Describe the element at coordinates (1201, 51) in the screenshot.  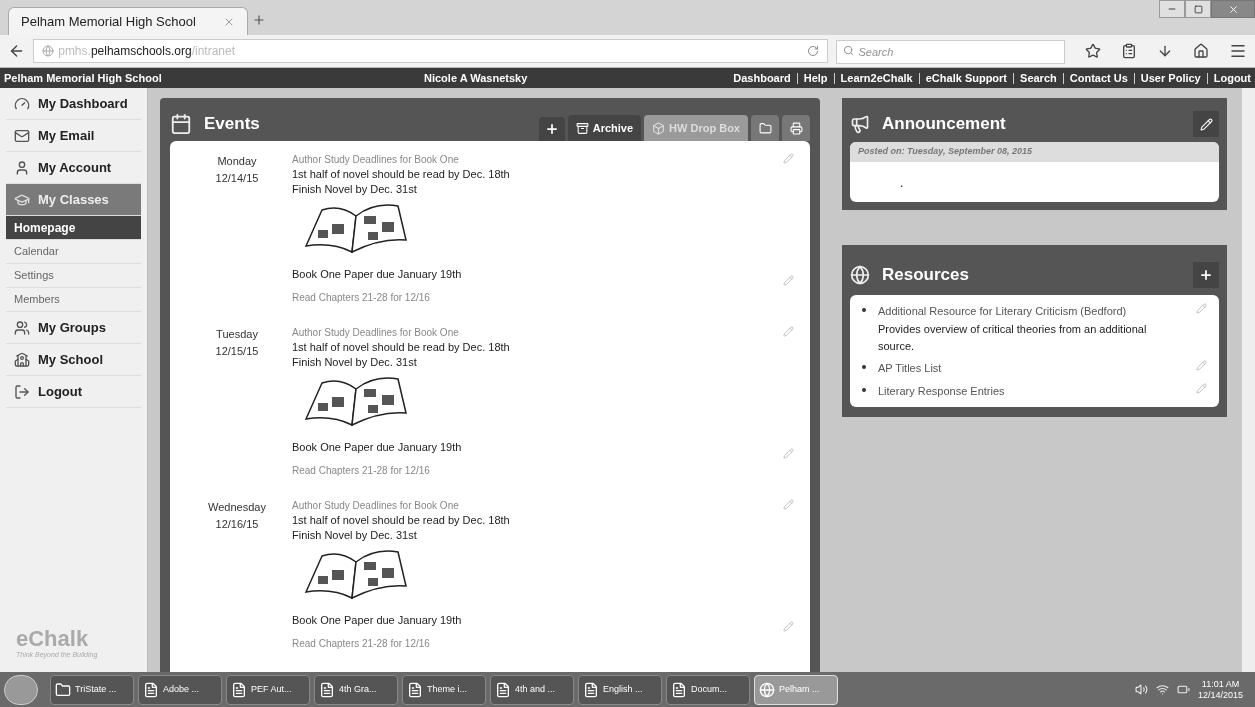
I see `home-icon` at that location.